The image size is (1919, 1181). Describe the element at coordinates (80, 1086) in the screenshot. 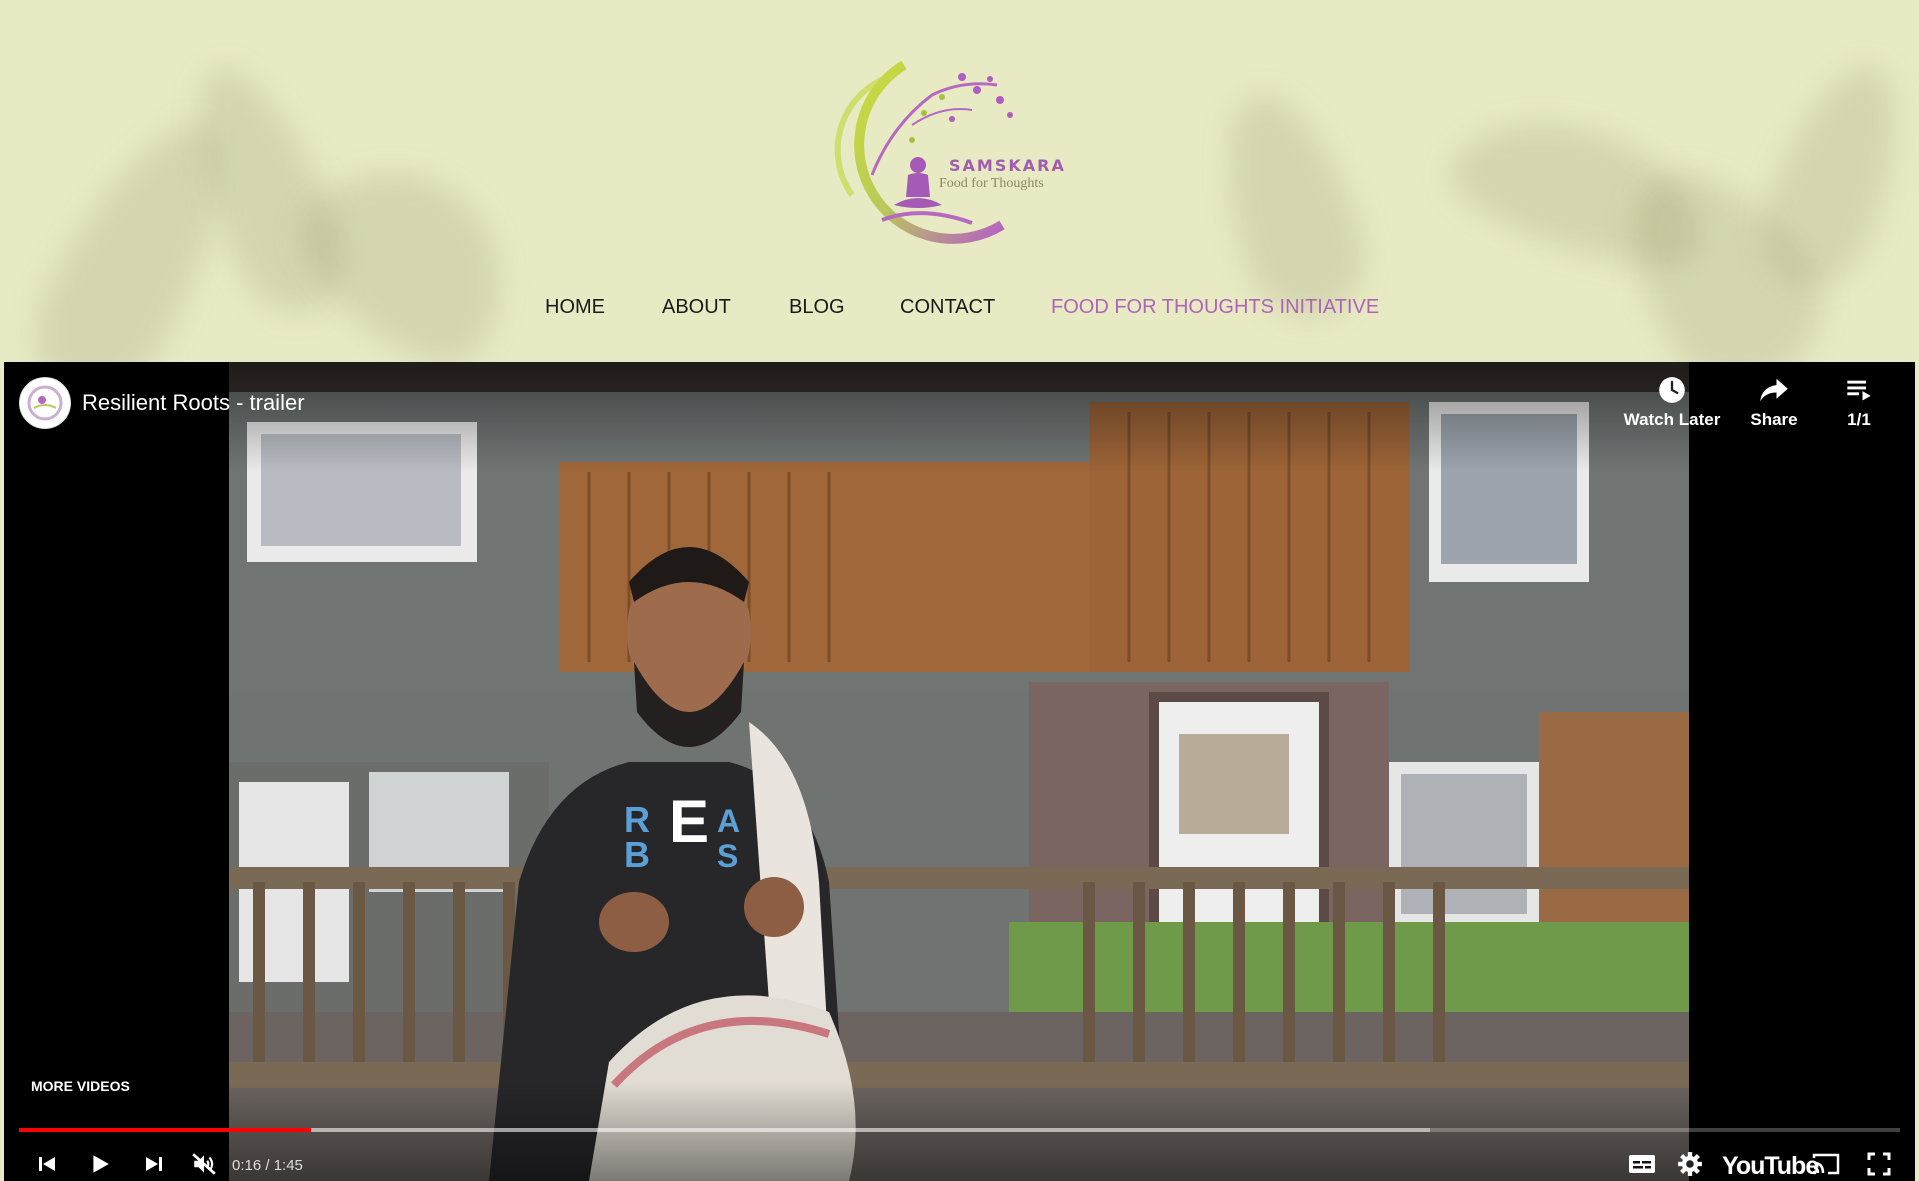

I see `more-videos-button: MORE VIDEOS` at that location.